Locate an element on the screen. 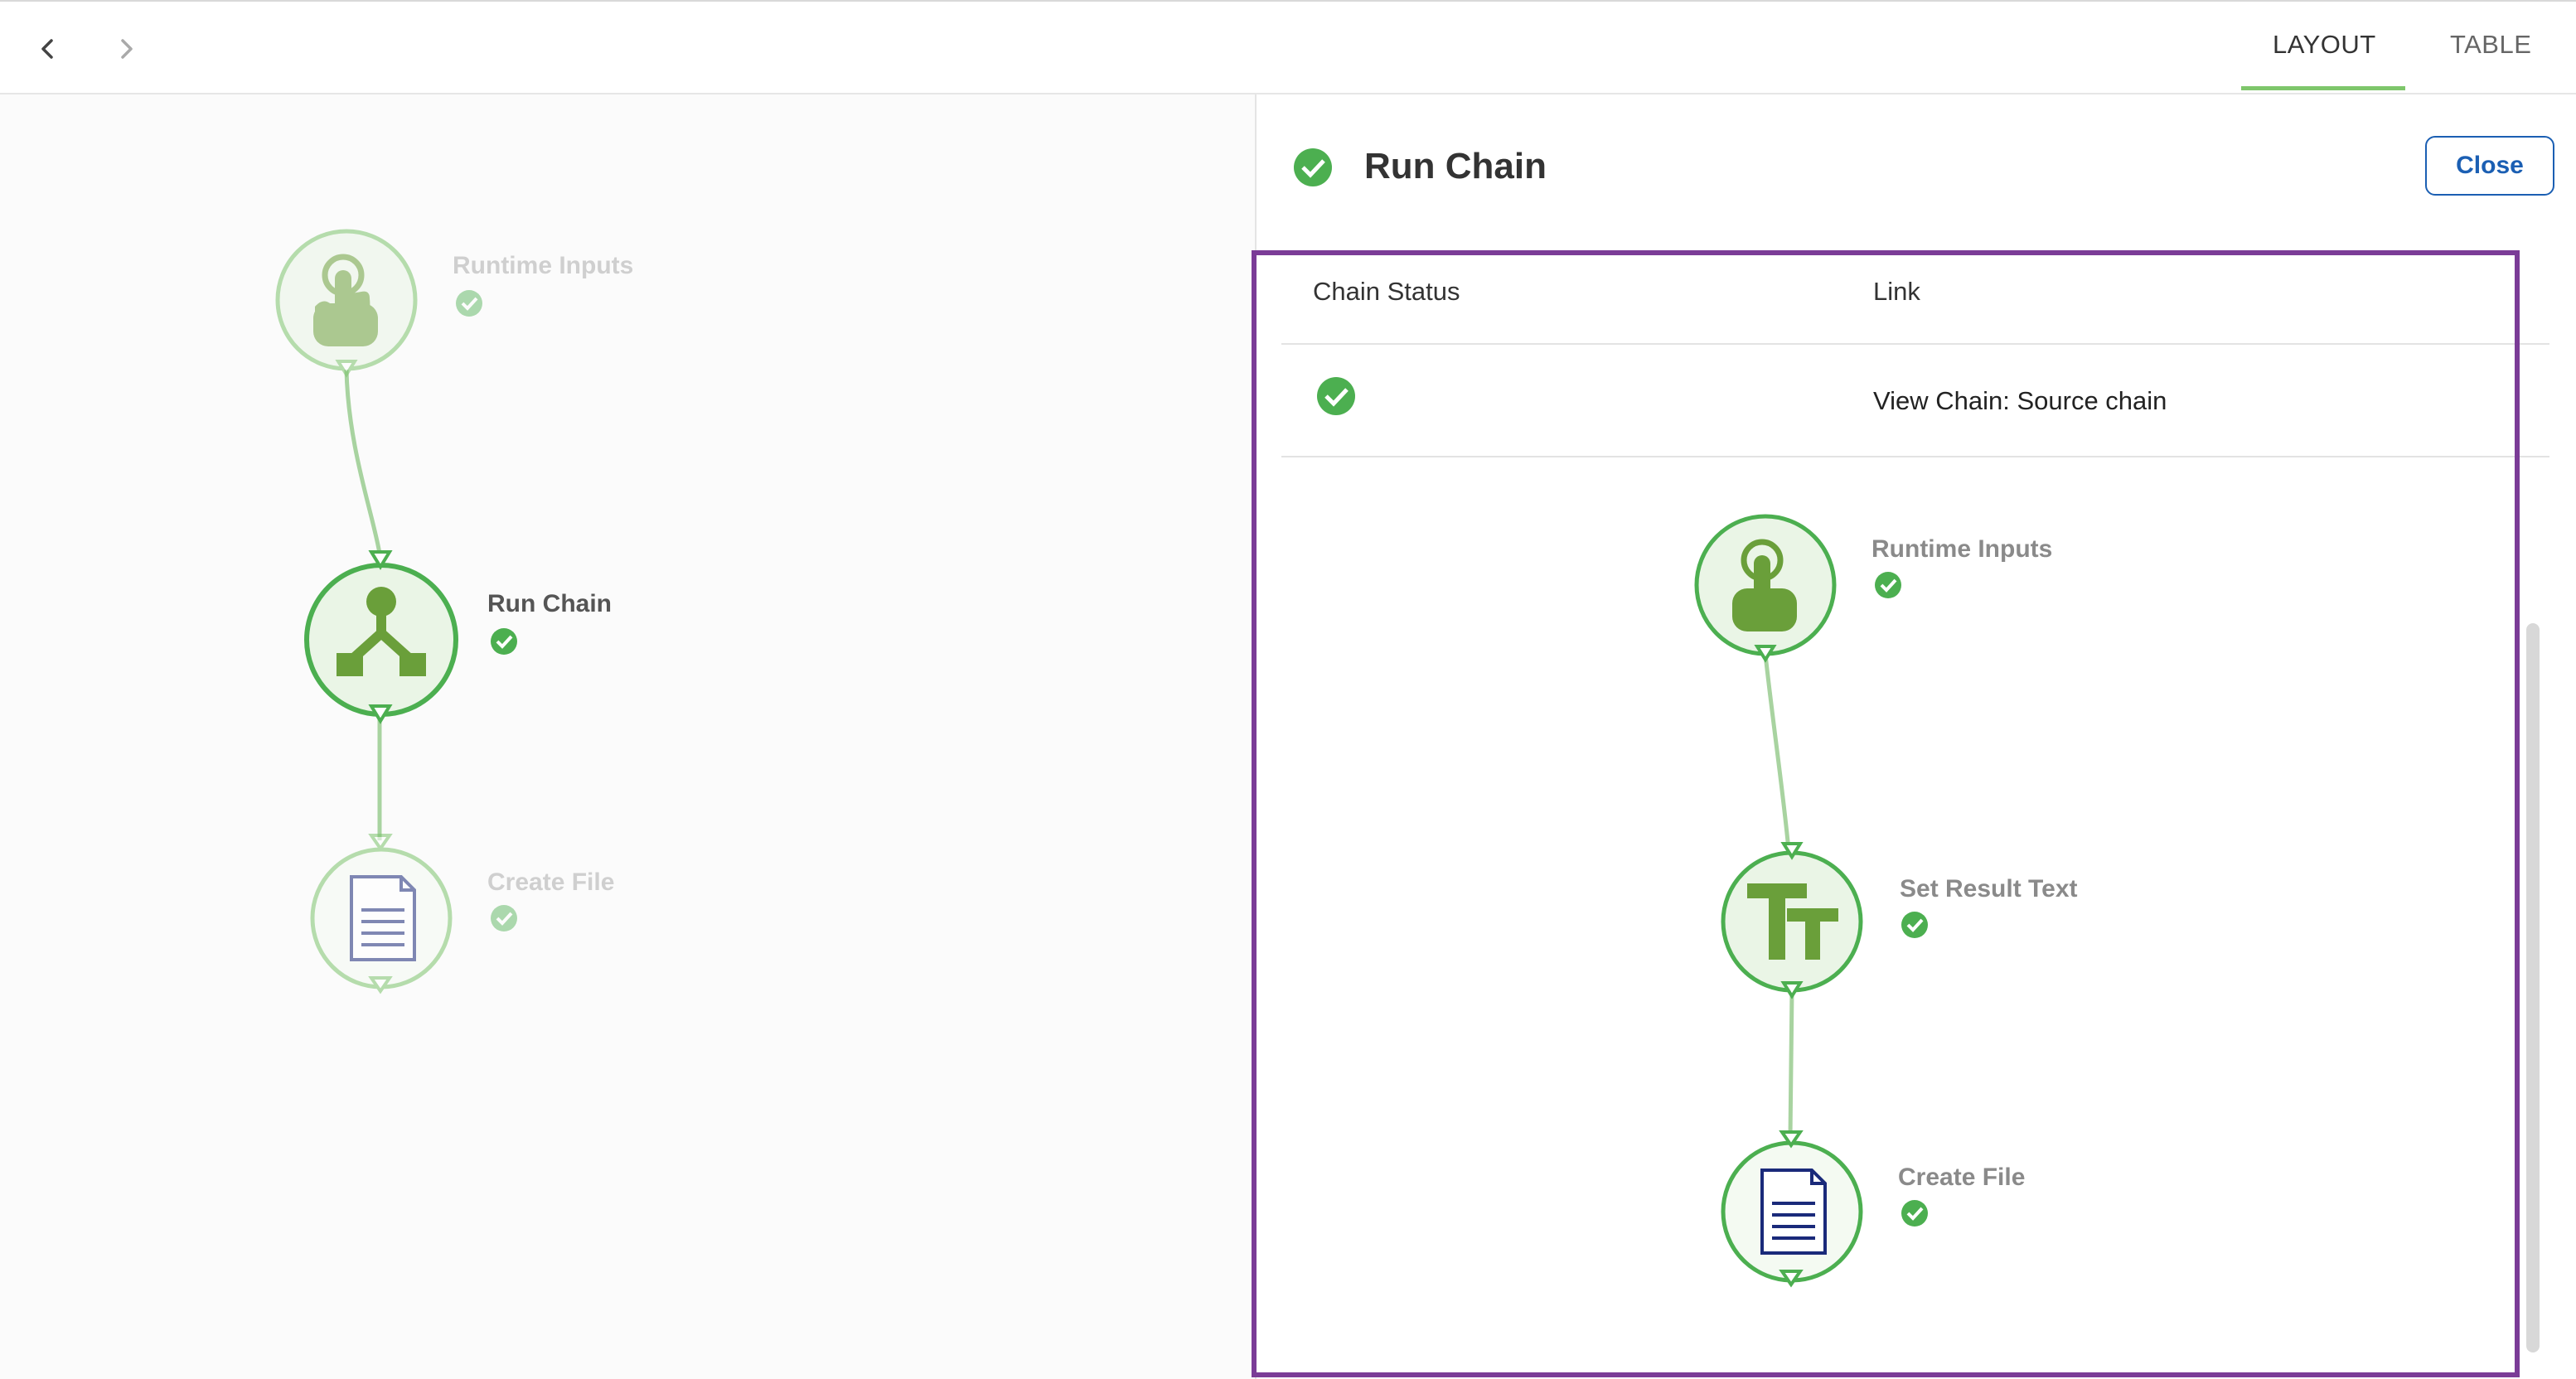 This screenshot has width=2576, height=1379. node-label: Create File is located at coordinates (1961, 1178).